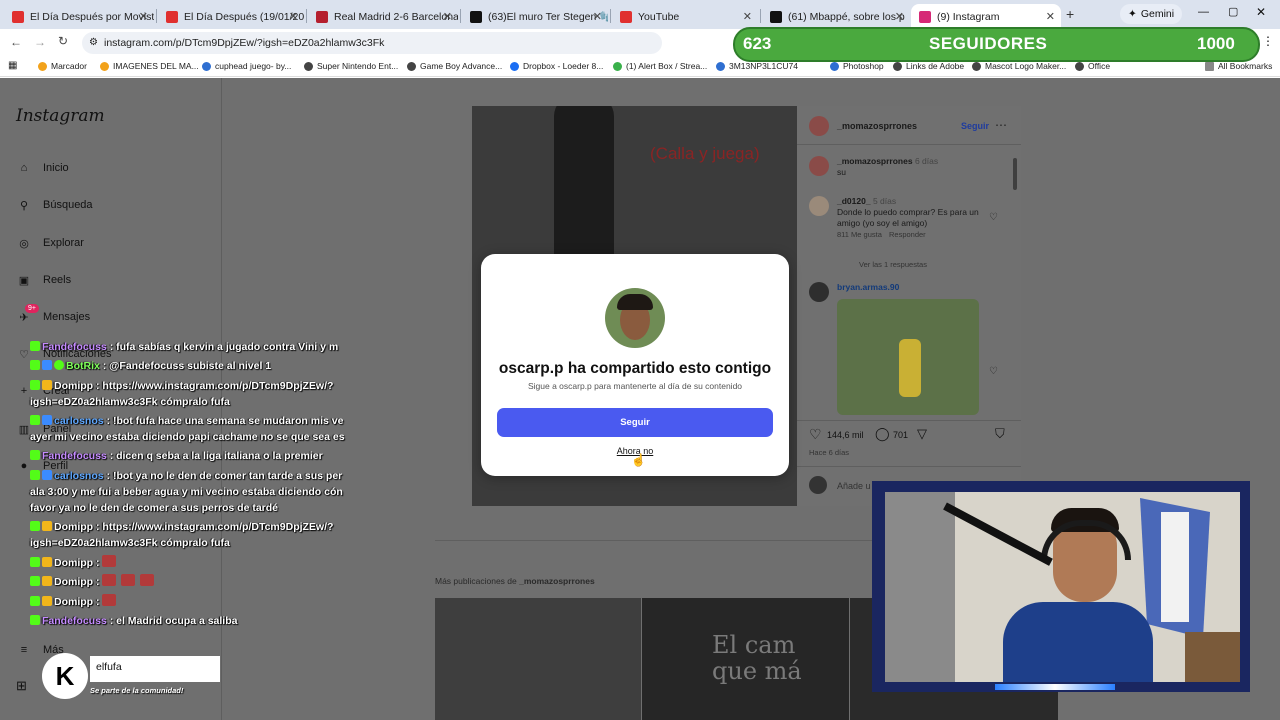 Image resolution: width=1280 pixels, height=720 pixels. Describe the element at coordinates (927, 167) in the screenshot. I see `comment: _momazosprrones 6 días su` at that location.